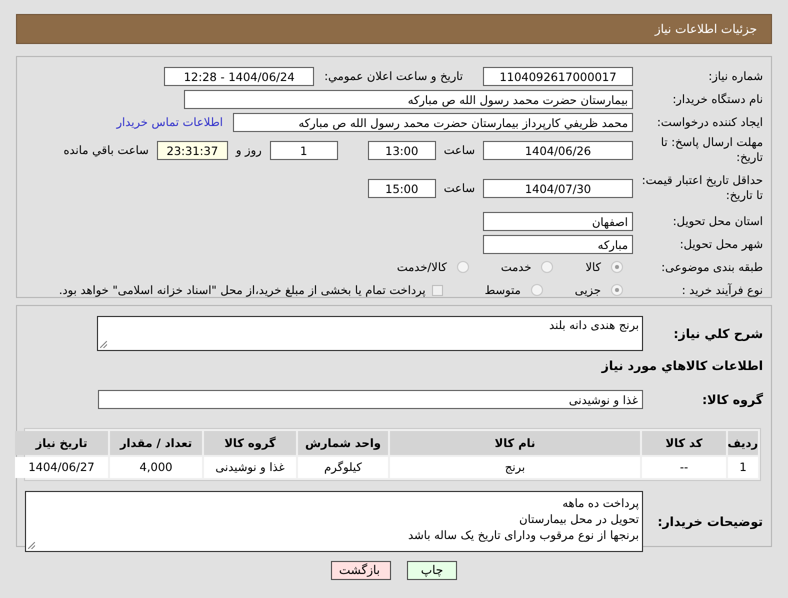 Image resolution: width=788 pixels, height=598 pixels. I want to click on field-label: ايجاد کننده درخواست:, so click(709, 122).